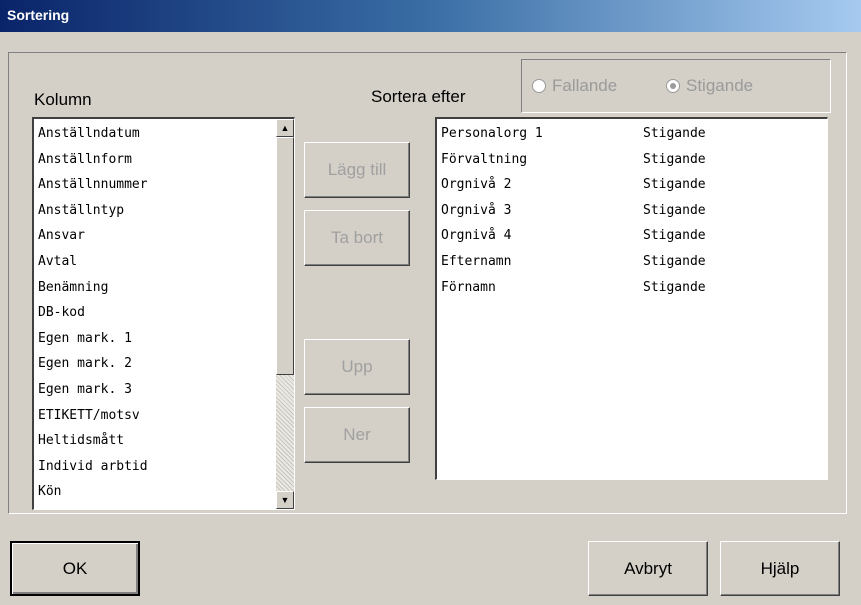 This screenshot has height=605, width=861. I want to click on sort-list-item: Personalorg 1 Stigande, so click(632, 134).